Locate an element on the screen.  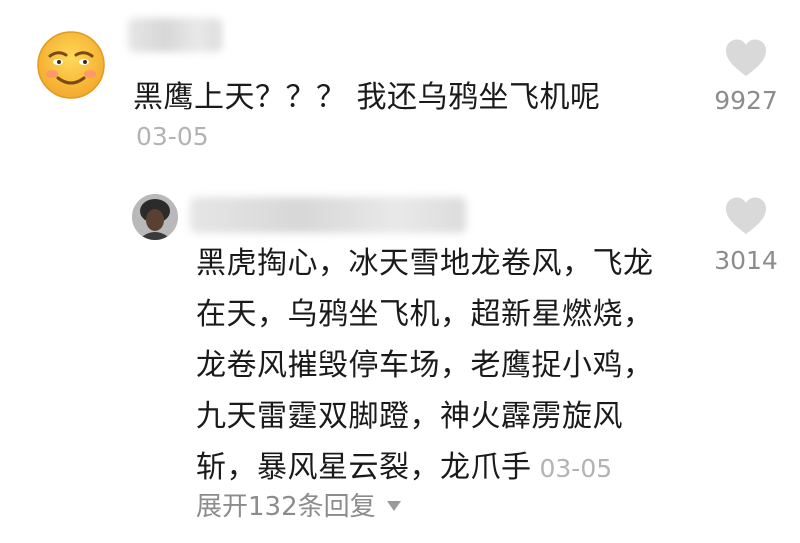
expand-replies-label: 展开132条回复 is located at coordinates (286, 507).